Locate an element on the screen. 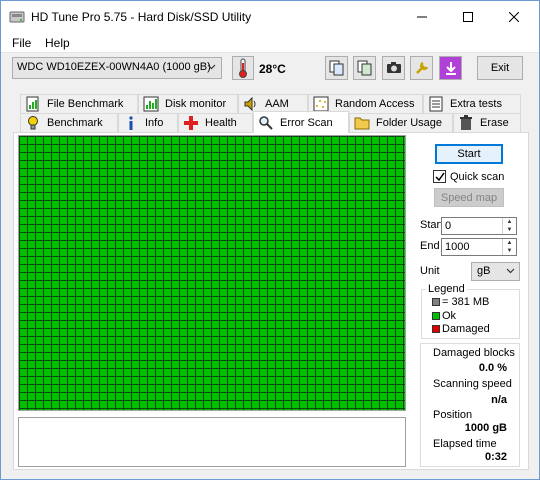 Image resolution: width=540 pixels, height=480 pixels. drive-select: WDC WD10EZEX-00WN4A0 (1000 gB) is located at coordinates (117, 68).